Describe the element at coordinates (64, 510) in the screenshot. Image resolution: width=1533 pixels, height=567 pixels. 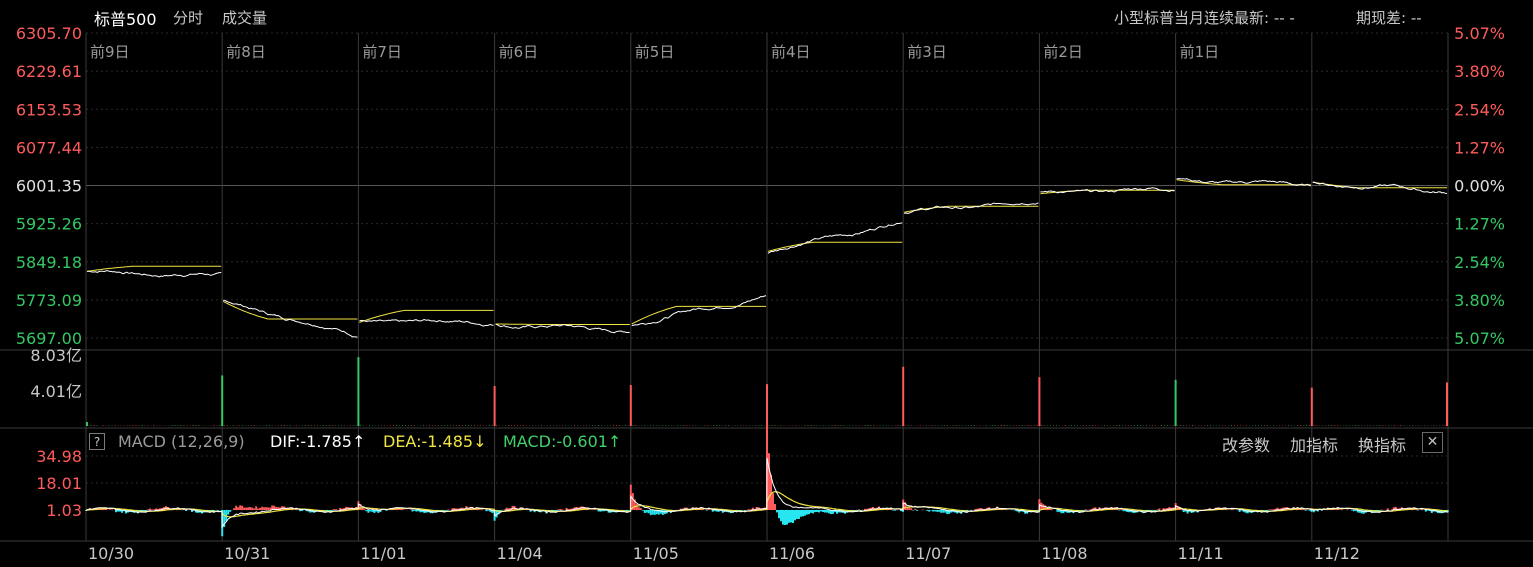
I see `macd-tick-label: 1.03` at that location.